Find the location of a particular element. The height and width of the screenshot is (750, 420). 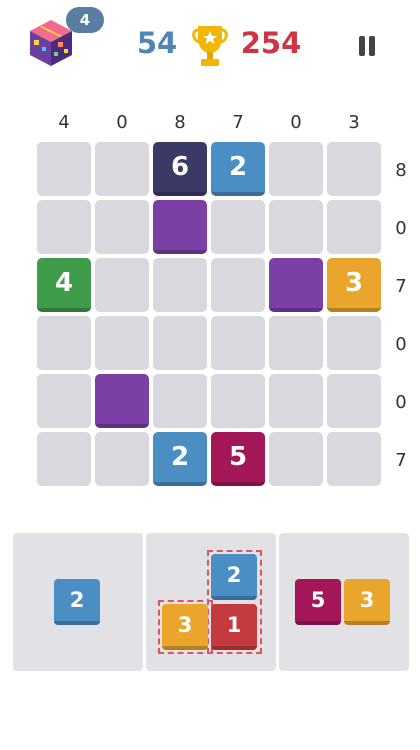

best-score: 254 is located at coordinates (271, 43).